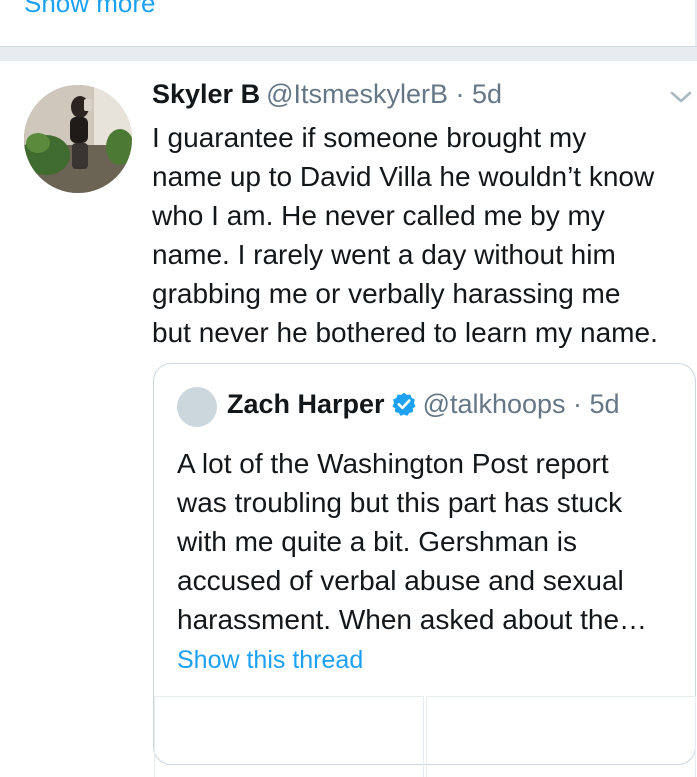  Describe the element at coordinates (384, 94) in the screenshot. I see `handle-and-time: @ItsmeskylerB · 5d` at that location.